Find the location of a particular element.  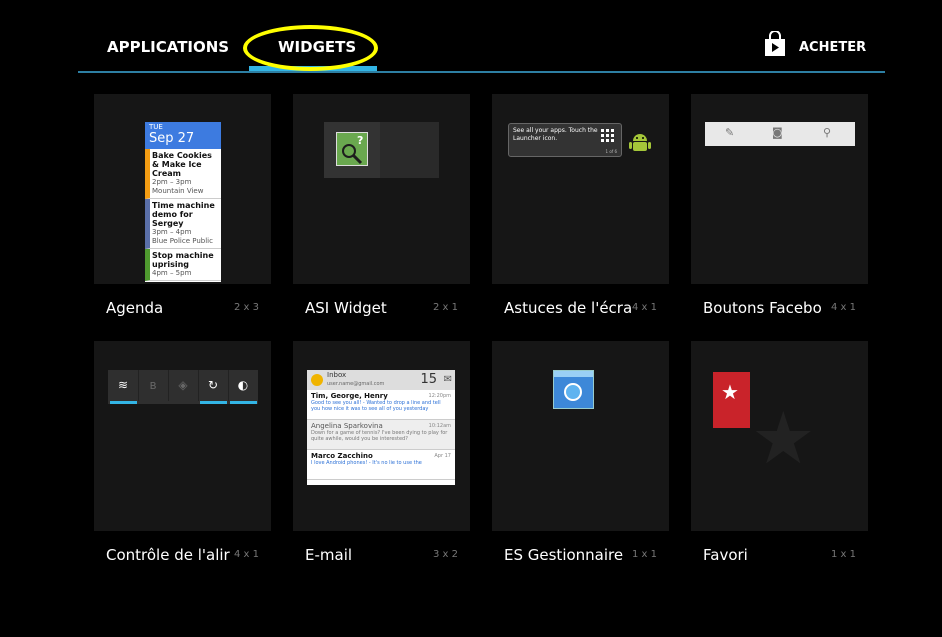

event-title: Time machine demo for Sergey is located at coordinates (183, 214).